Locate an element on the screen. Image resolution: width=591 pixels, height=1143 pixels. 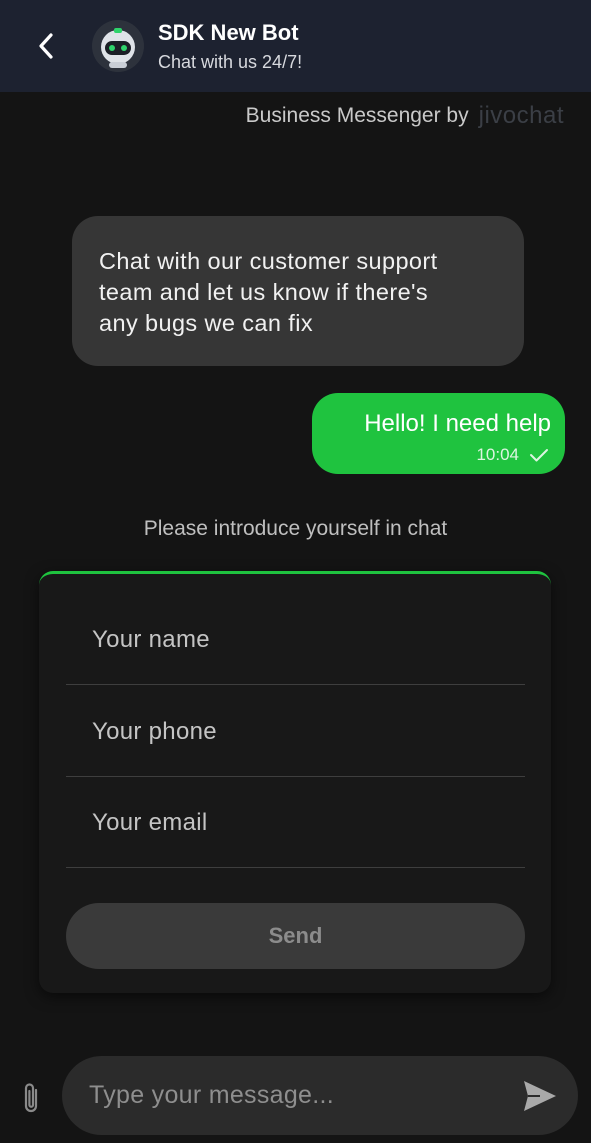
outgoing-message-text: Hello! I need help is located at coordinates (457, 423).